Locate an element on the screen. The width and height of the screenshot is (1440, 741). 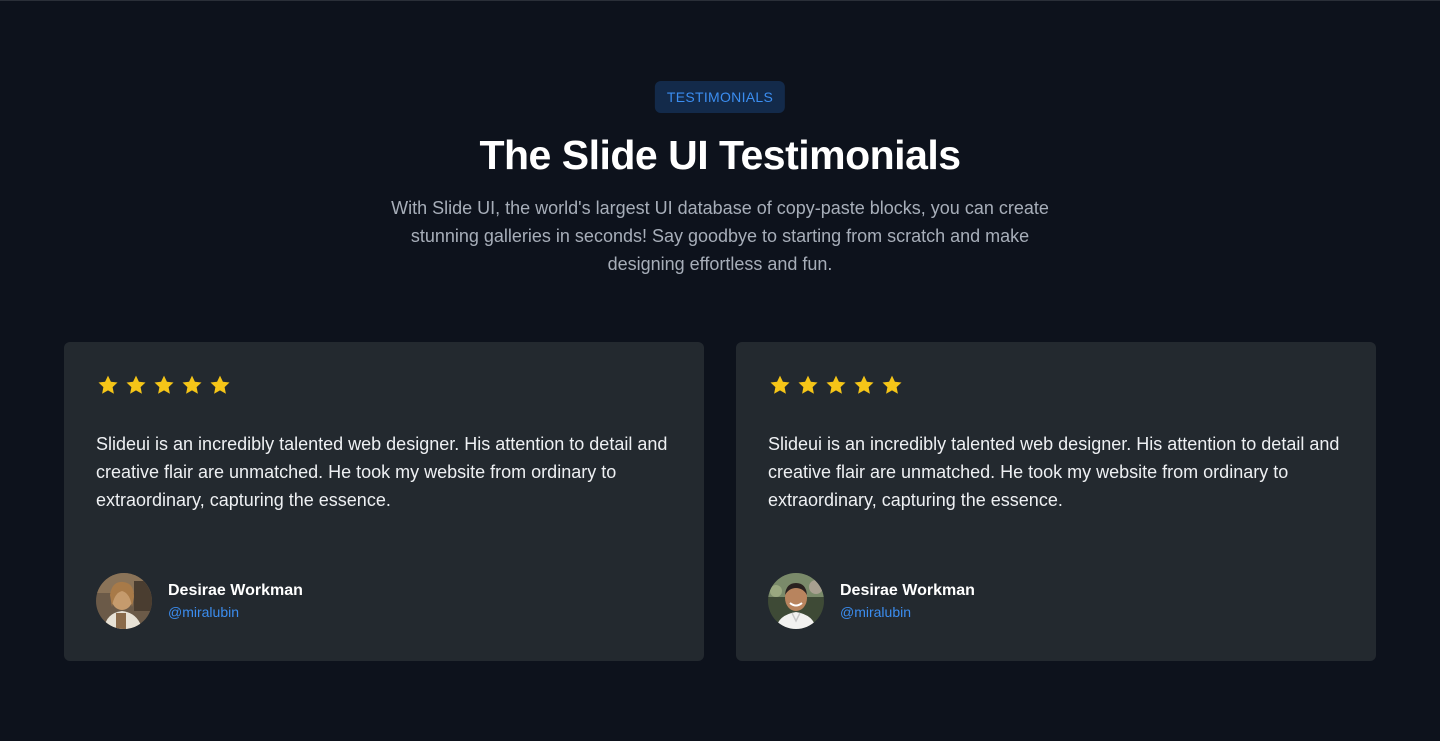
man-portrait-avatar is located at coordinates (796, 601).